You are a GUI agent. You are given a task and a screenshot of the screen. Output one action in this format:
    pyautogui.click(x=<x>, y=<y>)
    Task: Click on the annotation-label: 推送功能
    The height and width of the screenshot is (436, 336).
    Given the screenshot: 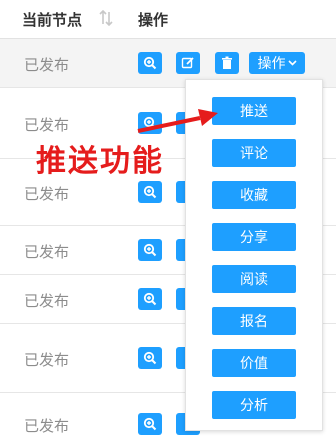 What is the action you would take?
    pyautogui.click(x=100, y=161)
    